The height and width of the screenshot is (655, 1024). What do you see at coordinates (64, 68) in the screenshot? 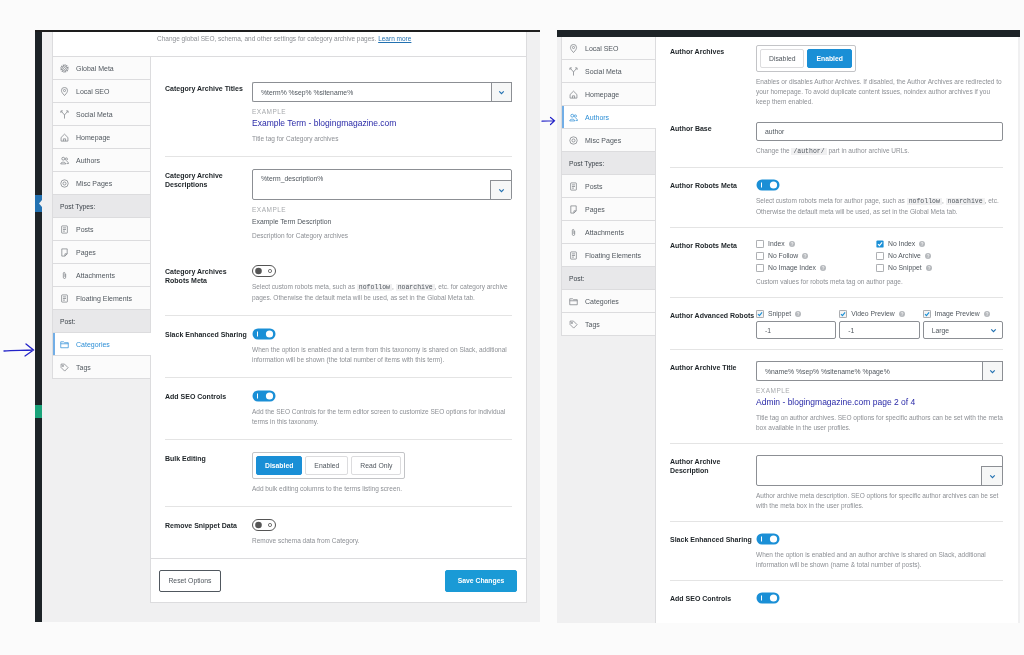
I see `gear-icon` at bounding box center [64, 68].